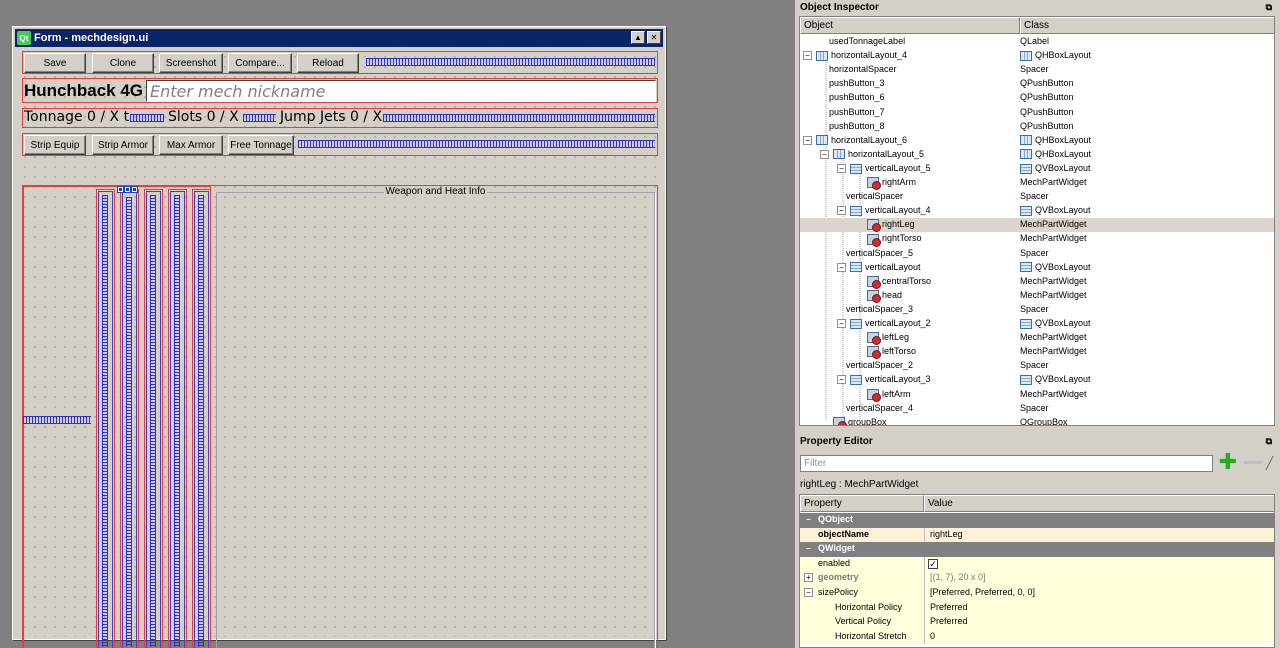 Image resolution: width=1280 pixels, height=648 pixels. What do you see at coordinates (1037, 84) in the screenshot?
I see `tree-row: pushButton_3 QPushButton` at bounding box center [1037, 84].